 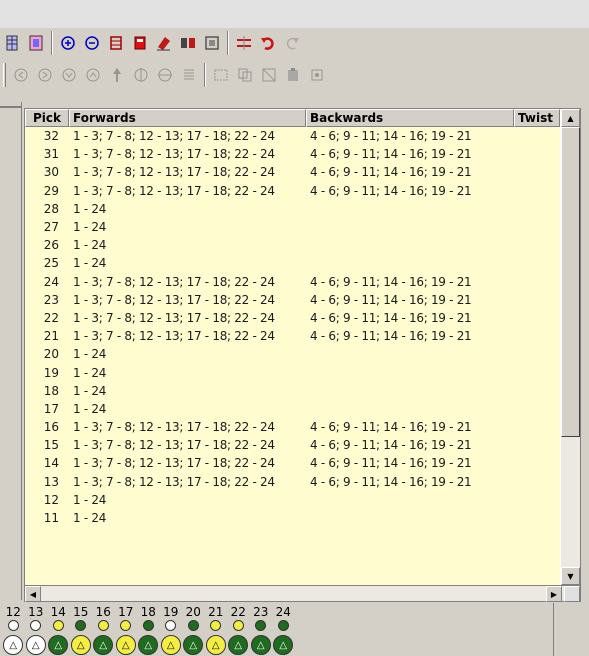 What do you see at coordinates (47, 209) in the screenshot?
I see `cell-pick: 28` at bounding box center [47, 209].